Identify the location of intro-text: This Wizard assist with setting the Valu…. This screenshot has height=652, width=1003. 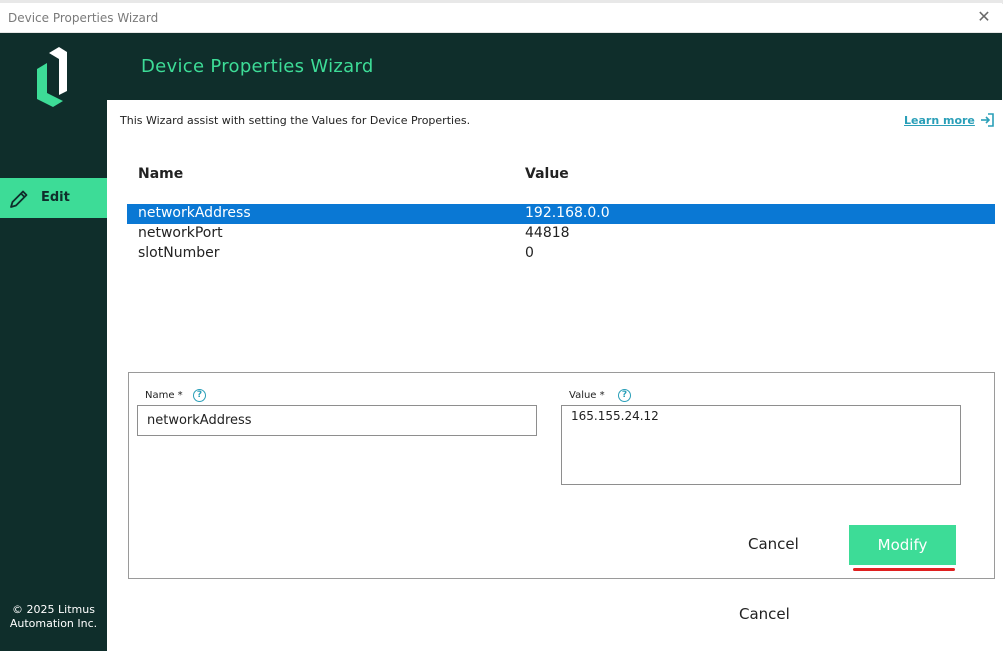
(295, 120).